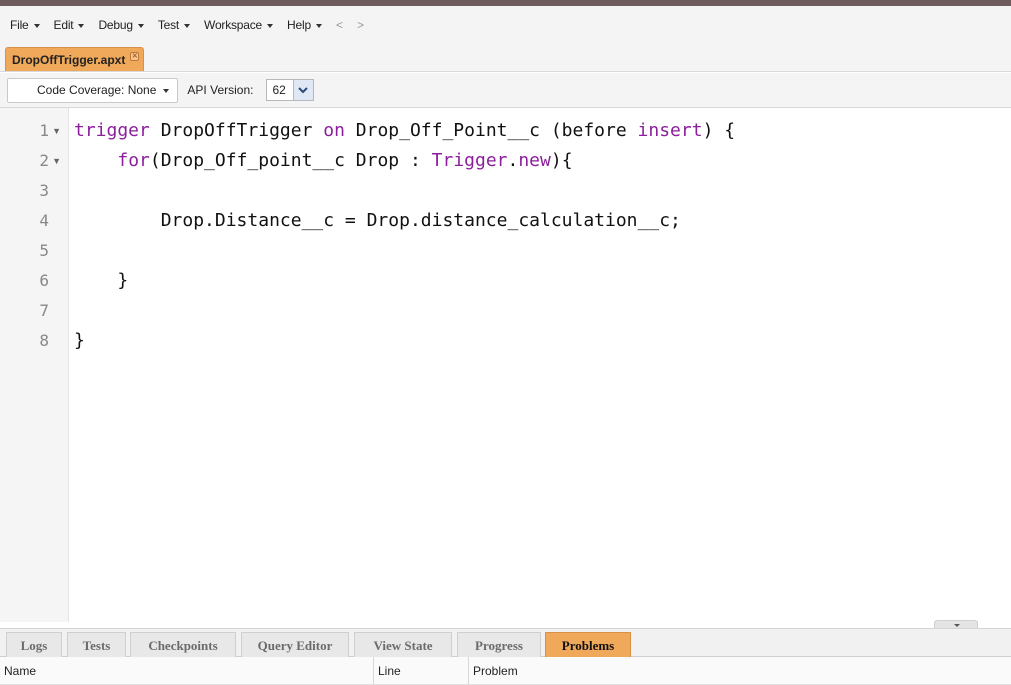 The image size is (1011, 685). I want to click on tab-logs: Logs, so click(34, 645).